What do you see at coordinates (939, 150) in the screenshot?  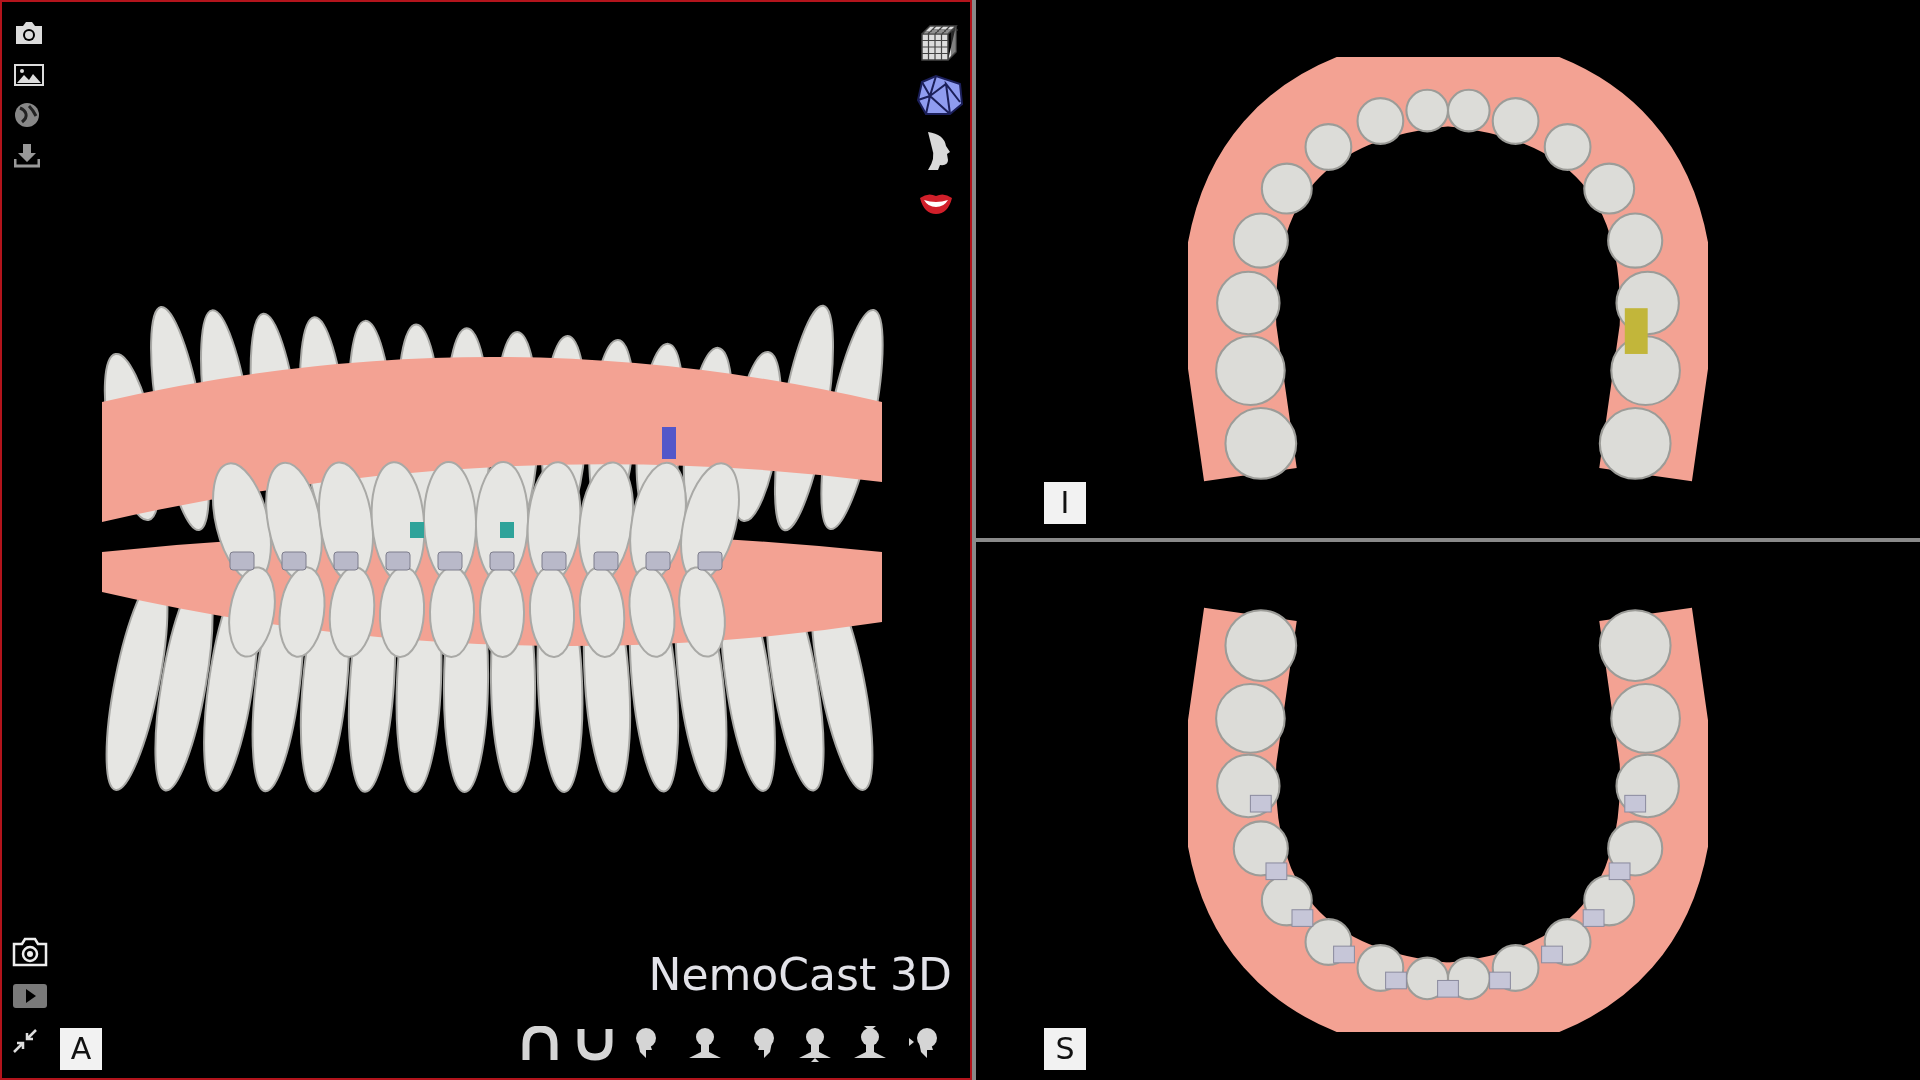 I see `face-profile-icon` at bounding box center [939, 150].